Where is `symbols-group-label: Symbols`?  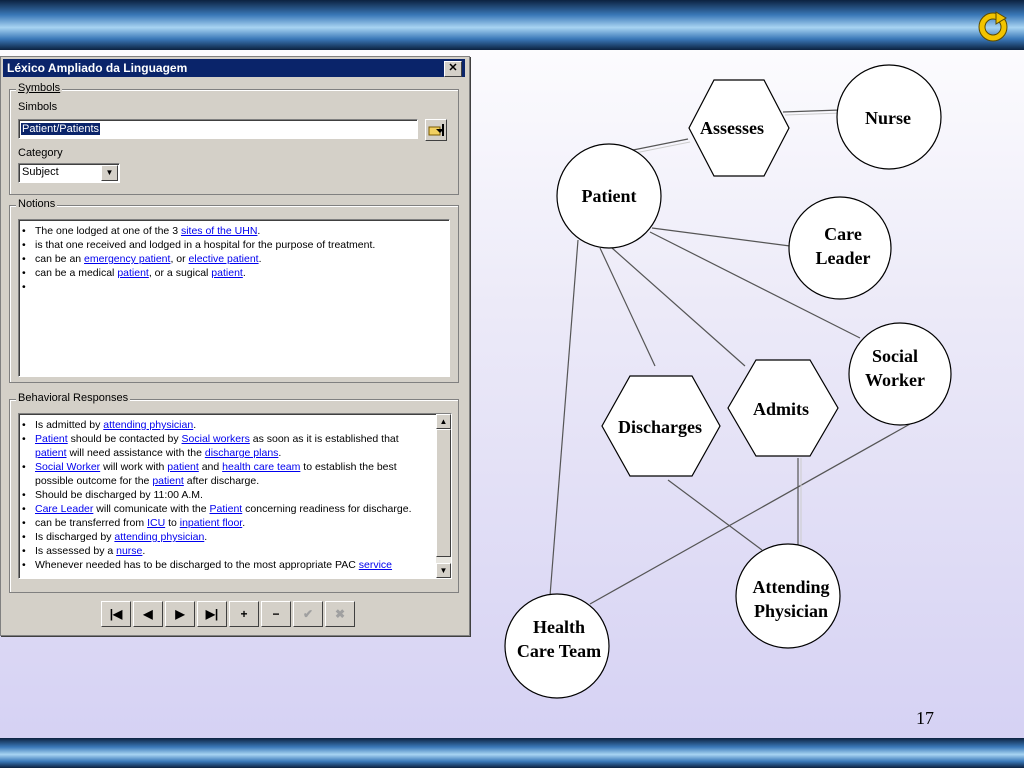 symbols-group-label: Symbols is located at coordinates (39, 88).